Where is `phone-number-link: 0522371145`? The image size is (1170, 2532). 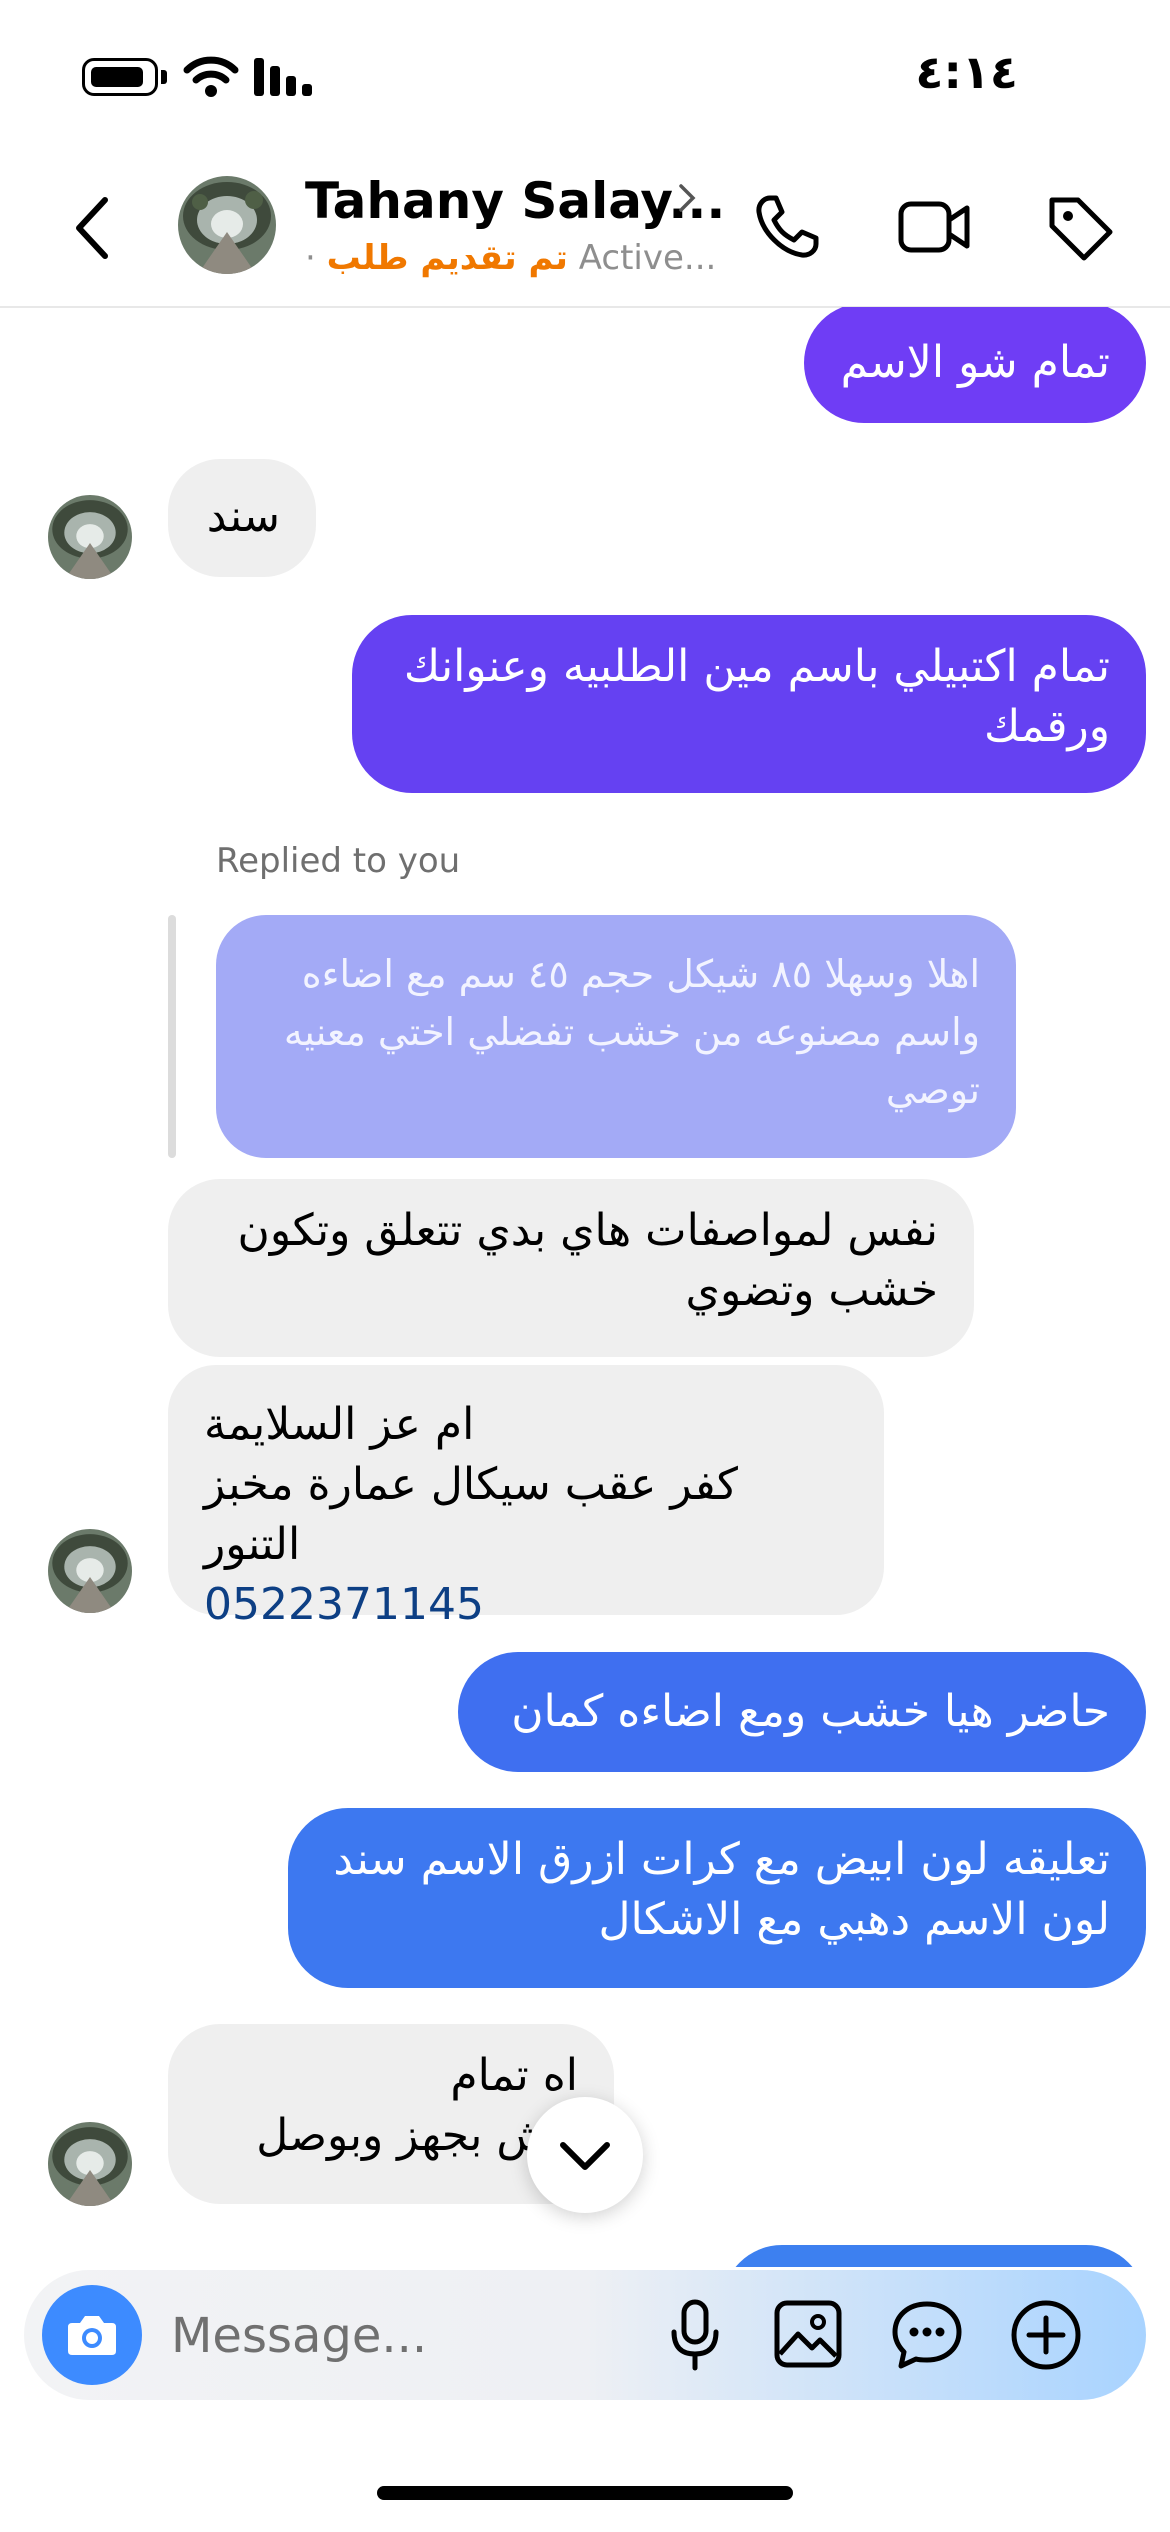
phone-number-link: 0522371145 is located at coordinates (526, 1605).